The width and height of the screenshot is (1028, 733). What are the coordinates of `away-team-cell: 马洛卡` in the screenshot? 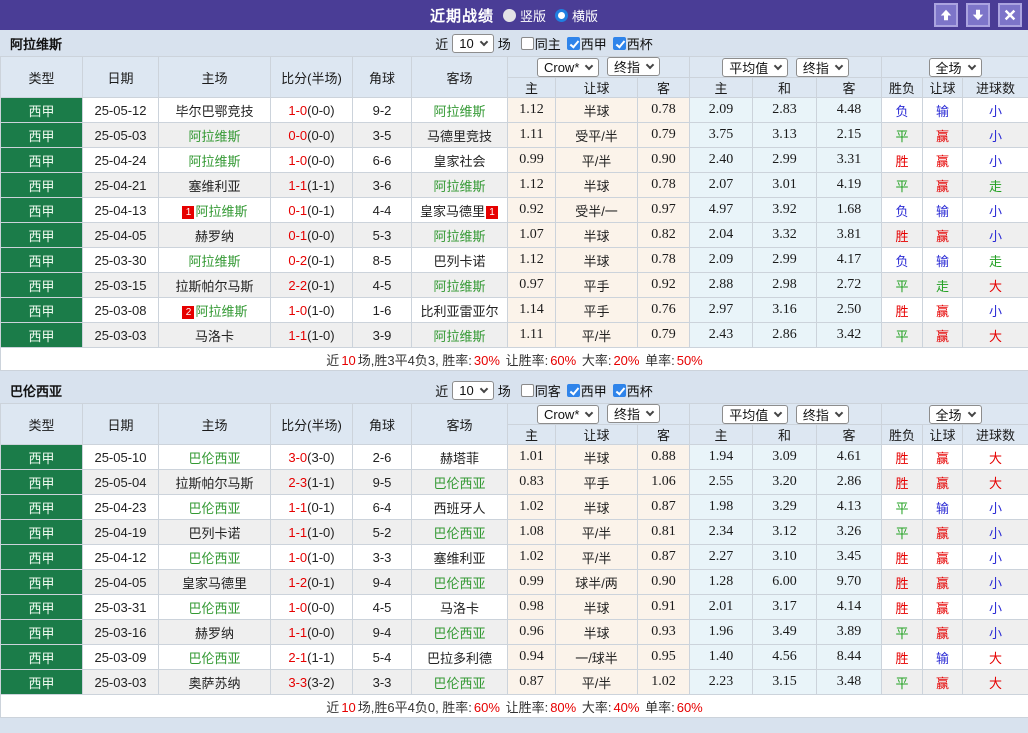 It's located at (459, 607).